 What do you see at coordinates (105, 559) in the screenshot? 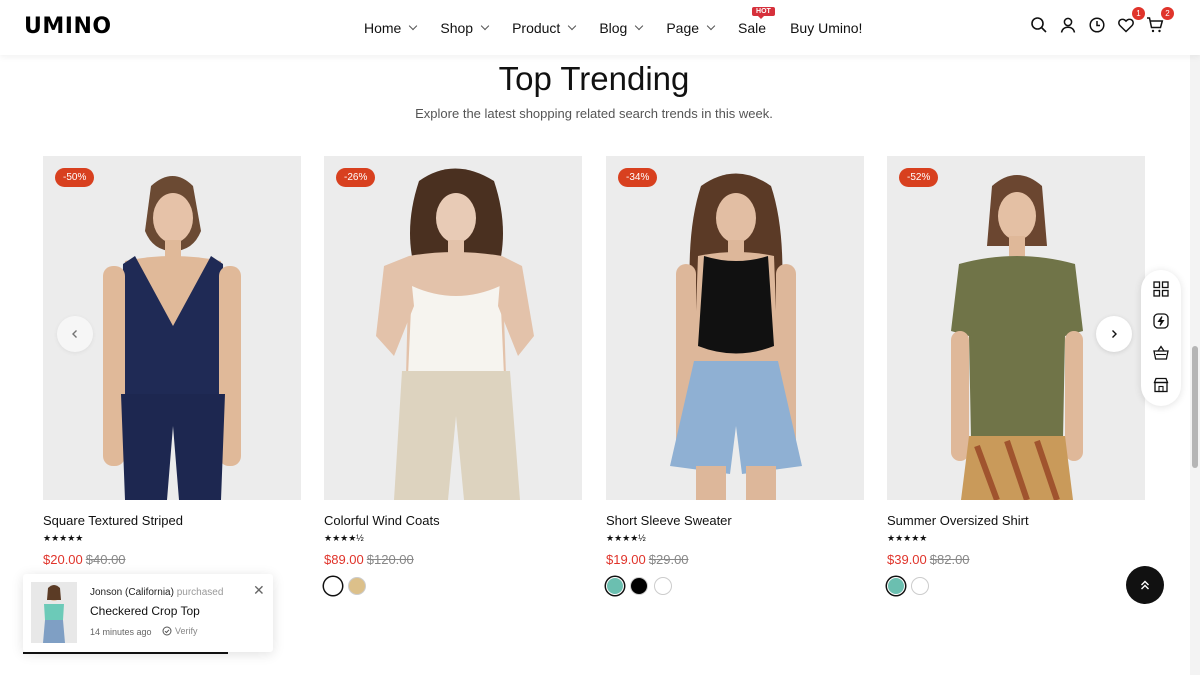
I see `original-price: $40.00` at bounding box center [105, 559].